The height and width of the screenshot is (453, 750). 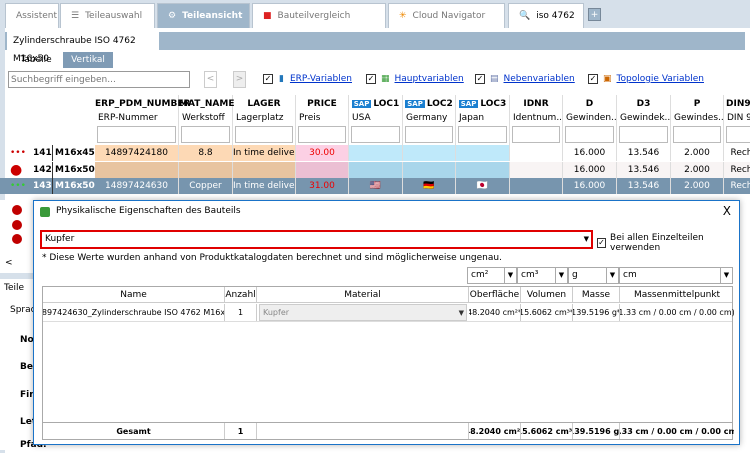 What do you see at coordinates (644, 169) in the screenshot?
I see `table-cell: 13.546` at bounding box center [644, 169].